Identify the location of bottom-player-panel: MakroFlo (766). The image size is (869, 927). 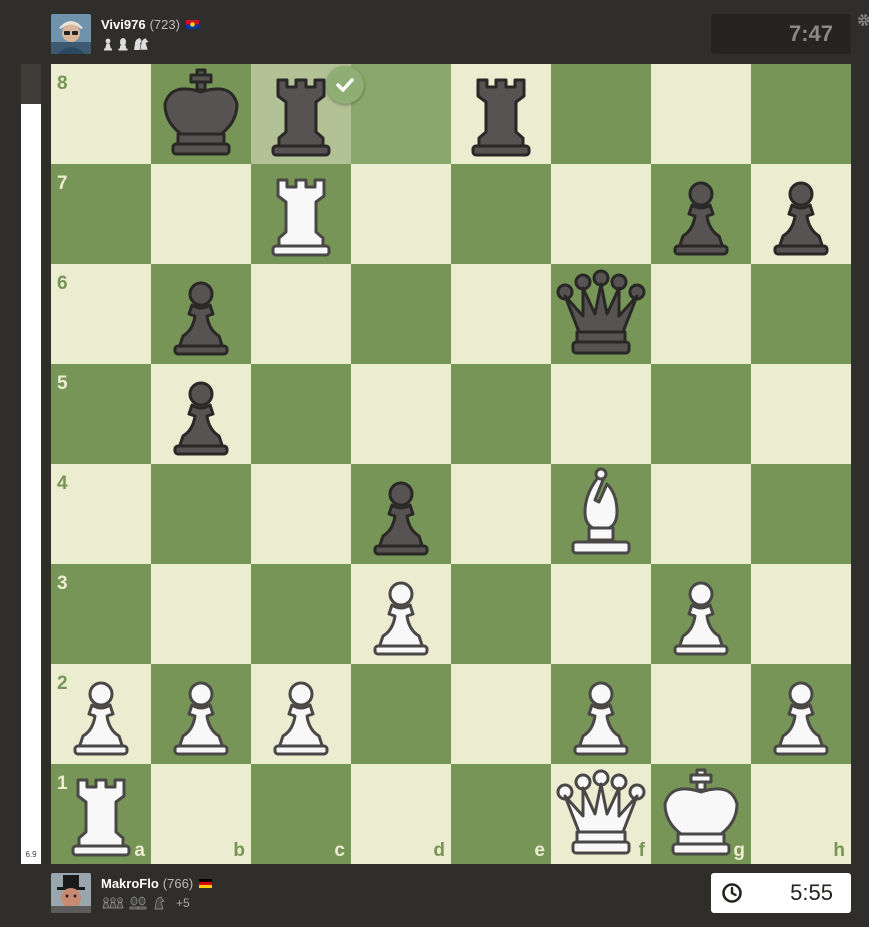
(131, 893).